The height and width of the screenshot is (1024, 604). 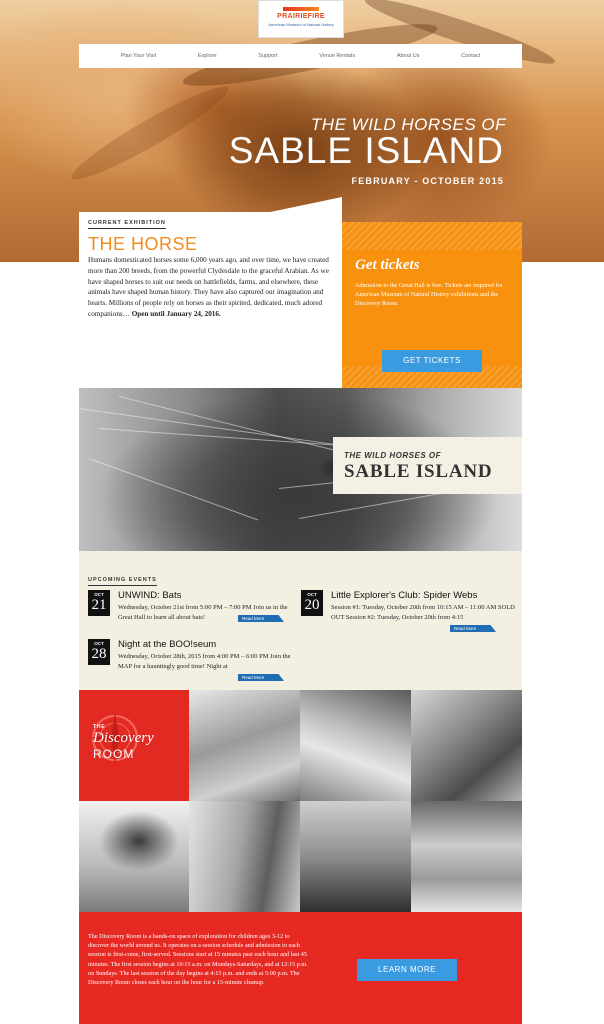 What do you see at coordinates (355, 745) in the screenshot?
I see `photo-child-exhibit` at bounding box center [355, 745].